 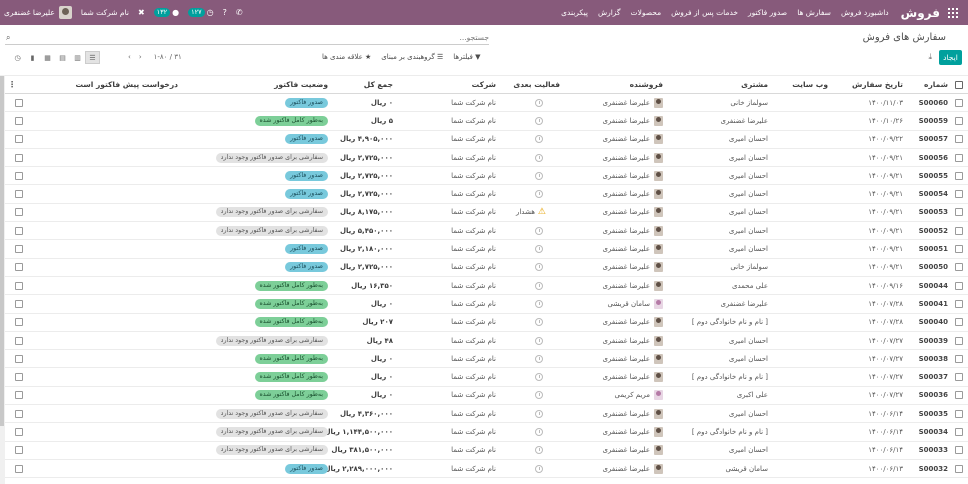 I want to click on col-pre-invoice: درخواست پیش فاکتور است, so click(x=93, y=84).